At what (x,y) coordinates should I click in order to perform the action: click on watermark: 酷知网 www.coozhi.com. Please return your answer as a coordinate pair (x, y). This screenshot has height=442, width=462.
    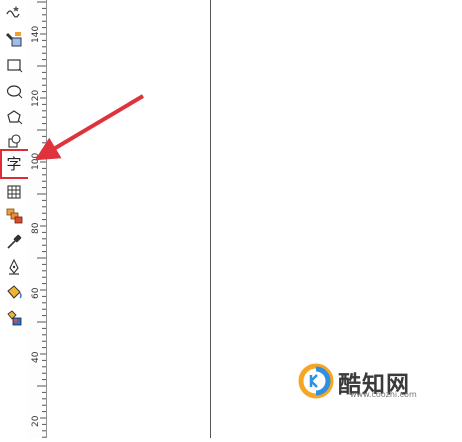
    Looking at the image, I should click on (373, 383).